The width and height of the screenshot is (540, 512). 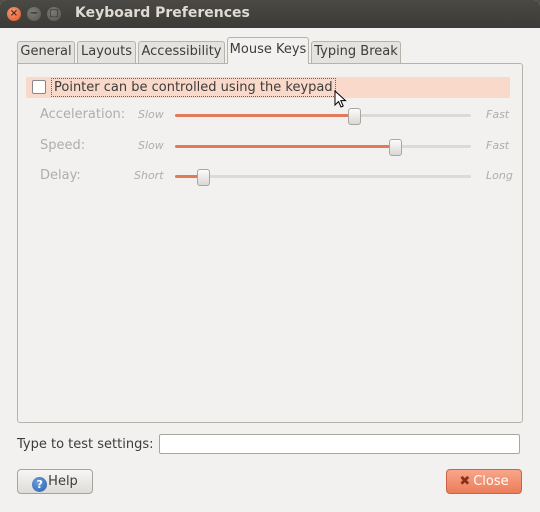 I want to click on tab-layouts: Layouts, so click(x=106, y=52).